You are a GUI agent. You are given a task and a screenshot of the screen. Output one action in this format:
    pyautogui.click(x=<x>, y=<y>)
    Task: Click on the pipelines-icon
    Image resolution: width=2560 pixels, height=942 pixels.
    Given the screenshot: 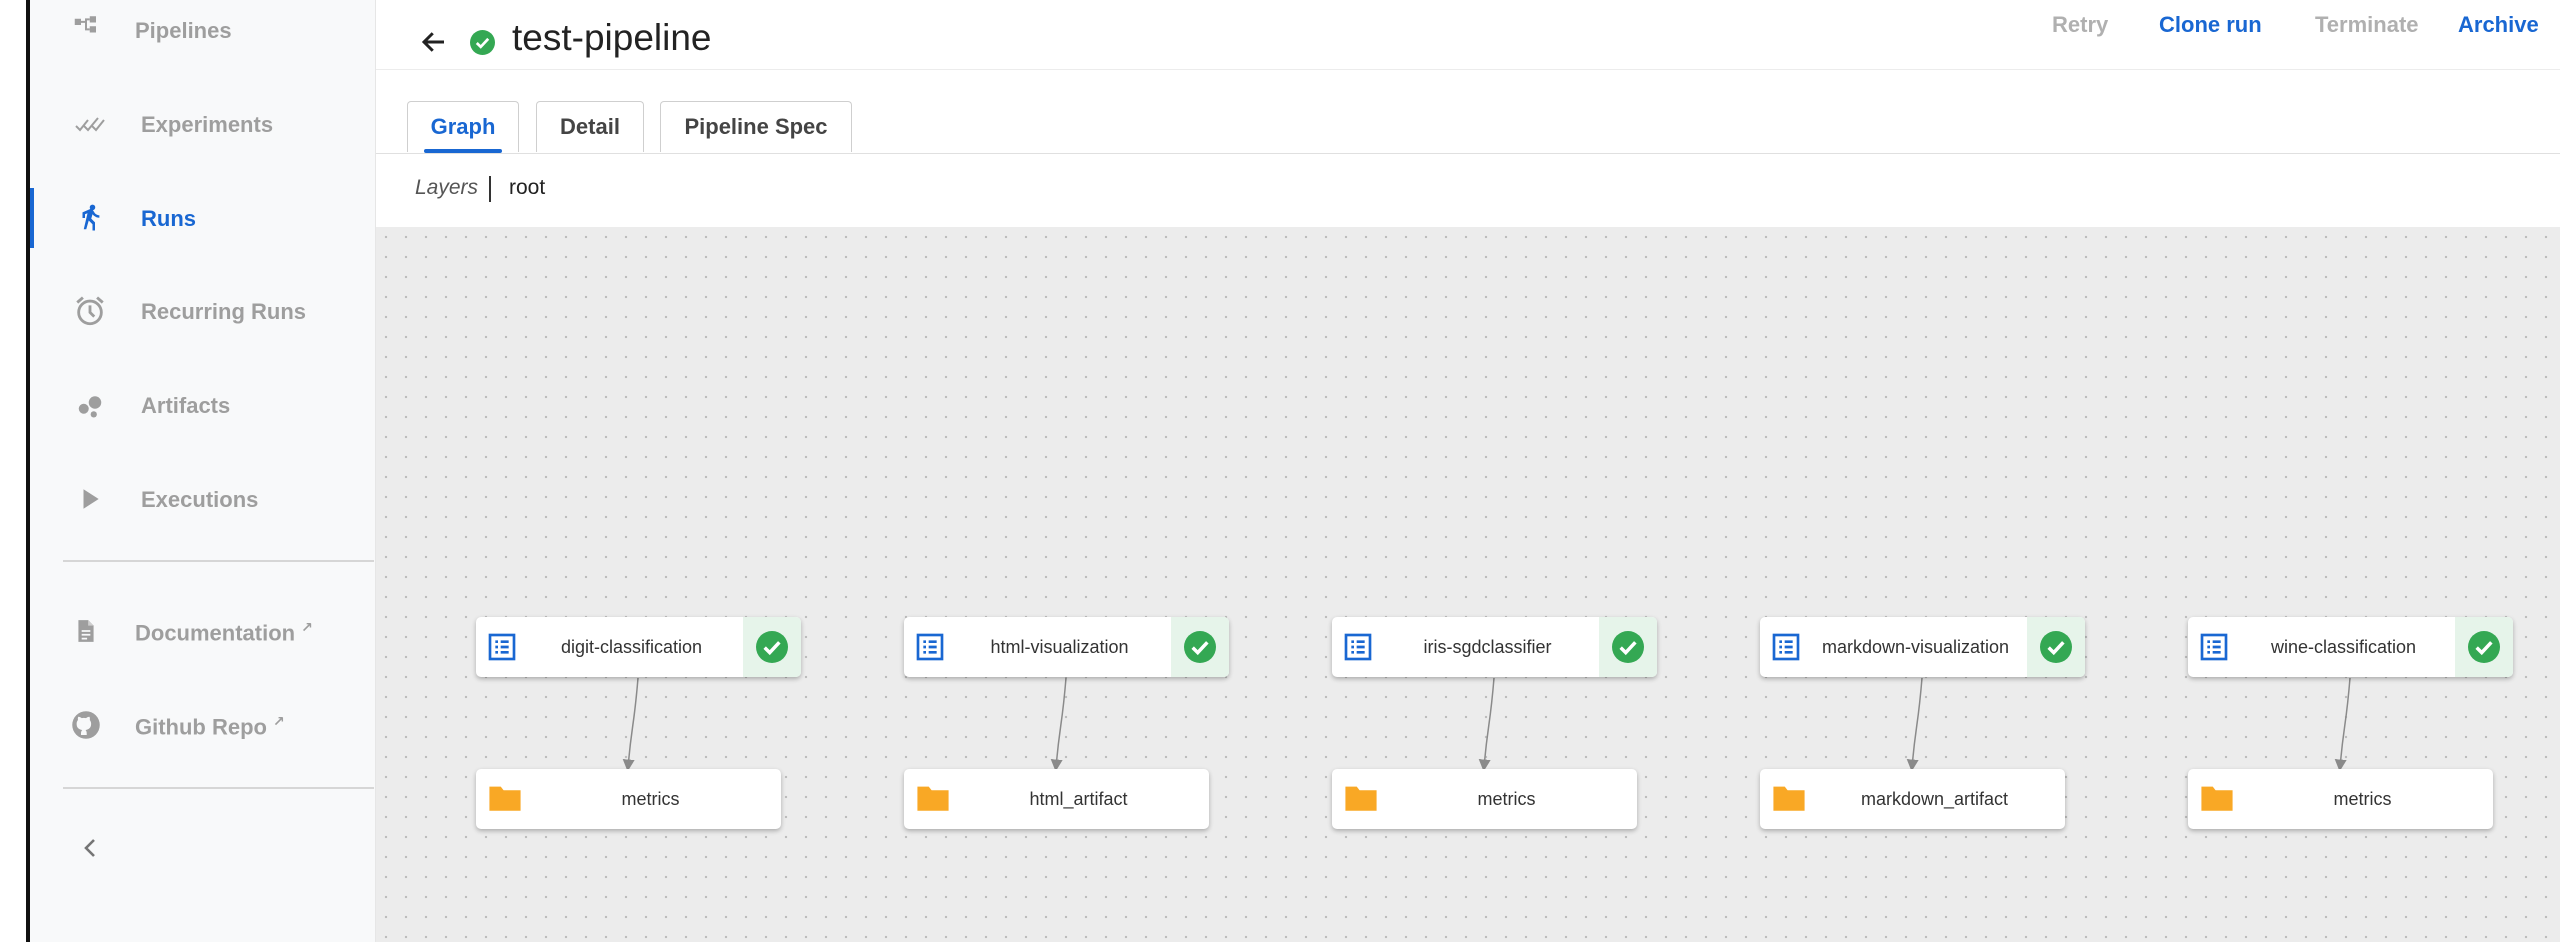 What is the action you would take?
    pyautogui.click(x=86, y=30)
    